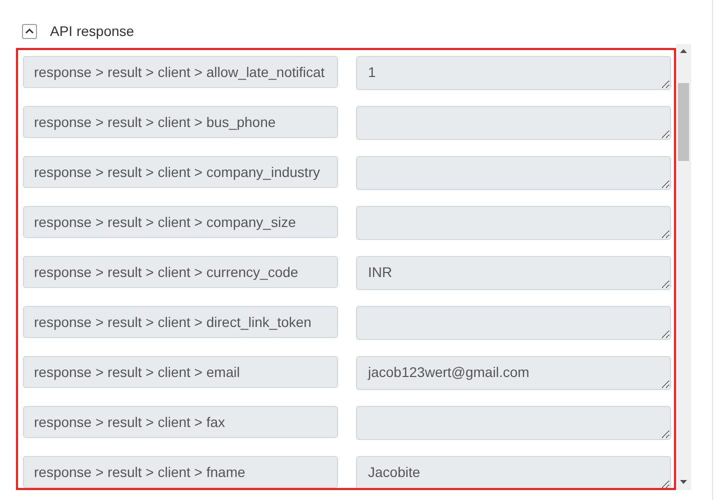 The height and width of the screenshot is (500, 726). Describe the element at coordinates (180, 422) in the screenshot. I see `field-path: response > result > client > fax` at that location.